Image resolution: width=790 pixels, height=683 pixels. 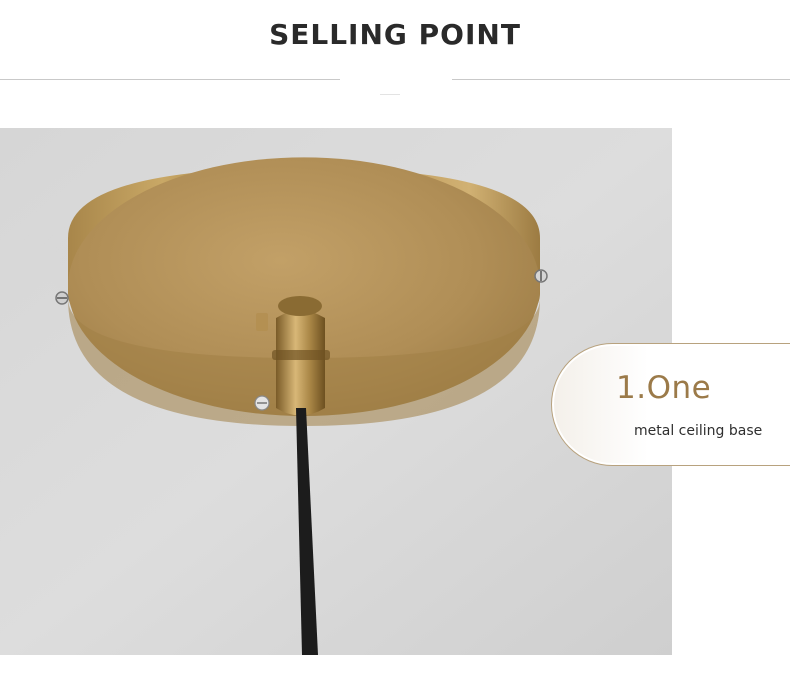 What do you see at coordinates (664, 388) in the screenshot?
I see `feature-title: 1.One` at bounding box center [664, 388].